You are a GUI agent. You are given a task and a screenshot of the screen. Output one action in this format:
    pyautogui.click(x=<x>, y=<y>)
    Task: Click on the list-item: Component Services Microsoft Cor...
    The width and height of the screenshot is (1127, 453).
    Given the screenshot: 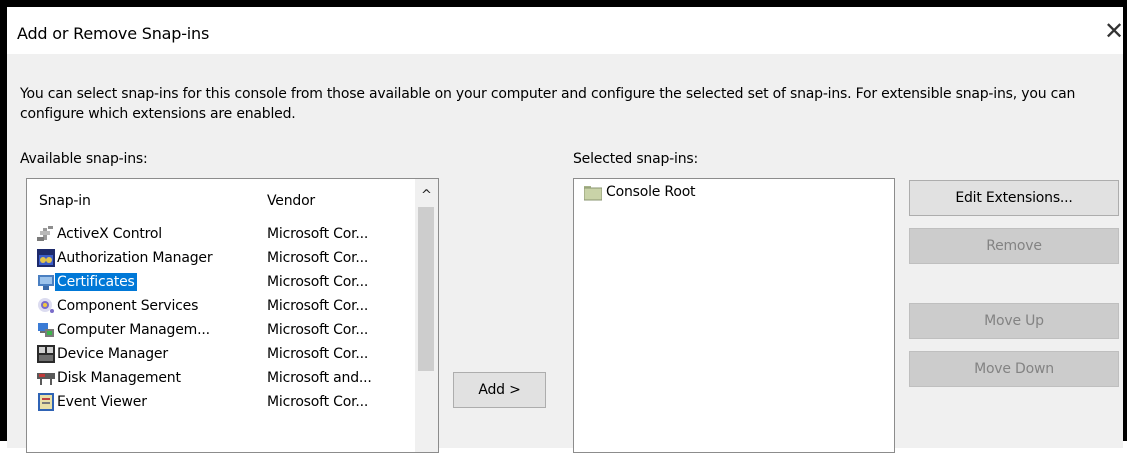 What is the action you would take?
    pyautogui.click(x=221, y=306)
    